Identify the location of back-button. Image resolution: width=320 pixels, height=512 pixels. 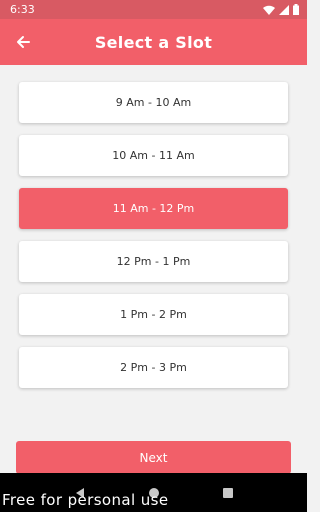
(23, 42).